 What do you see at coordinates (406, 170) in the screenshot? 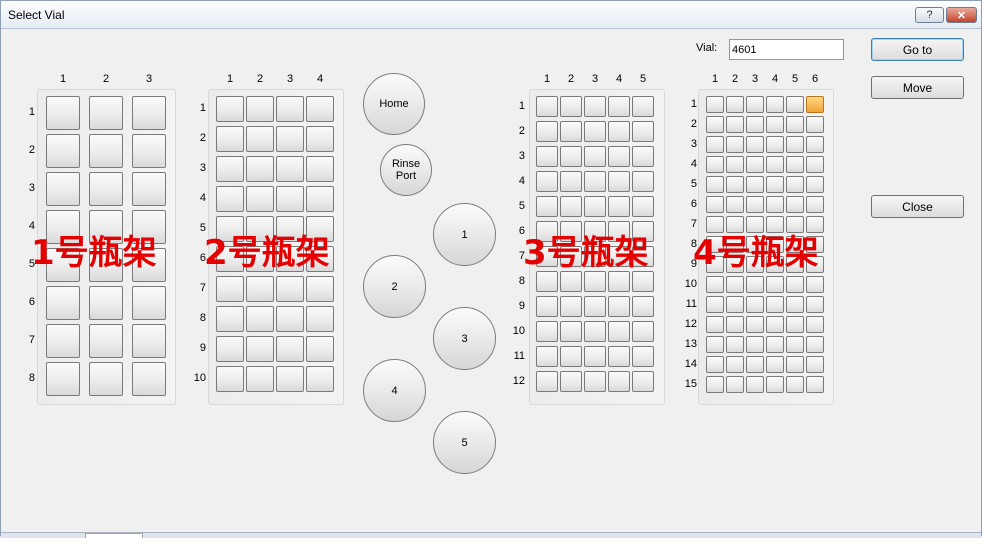
I see `rinse-port-button: Rinse Port` at bounding box center [406, 170].